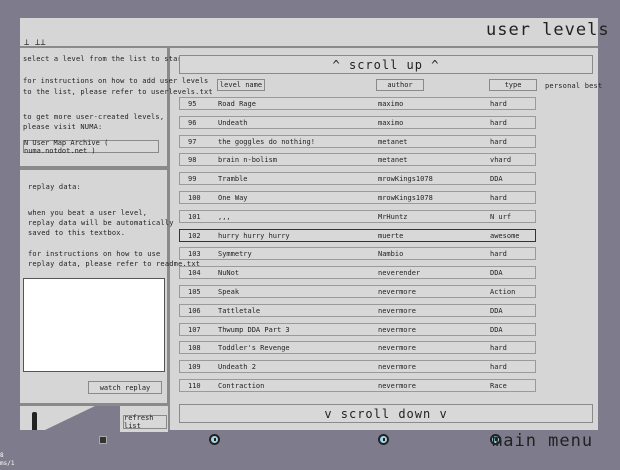 This screenshot has width=620, height=470. I want to click on level-name: hurry hurry hurry, so click(254, 235).